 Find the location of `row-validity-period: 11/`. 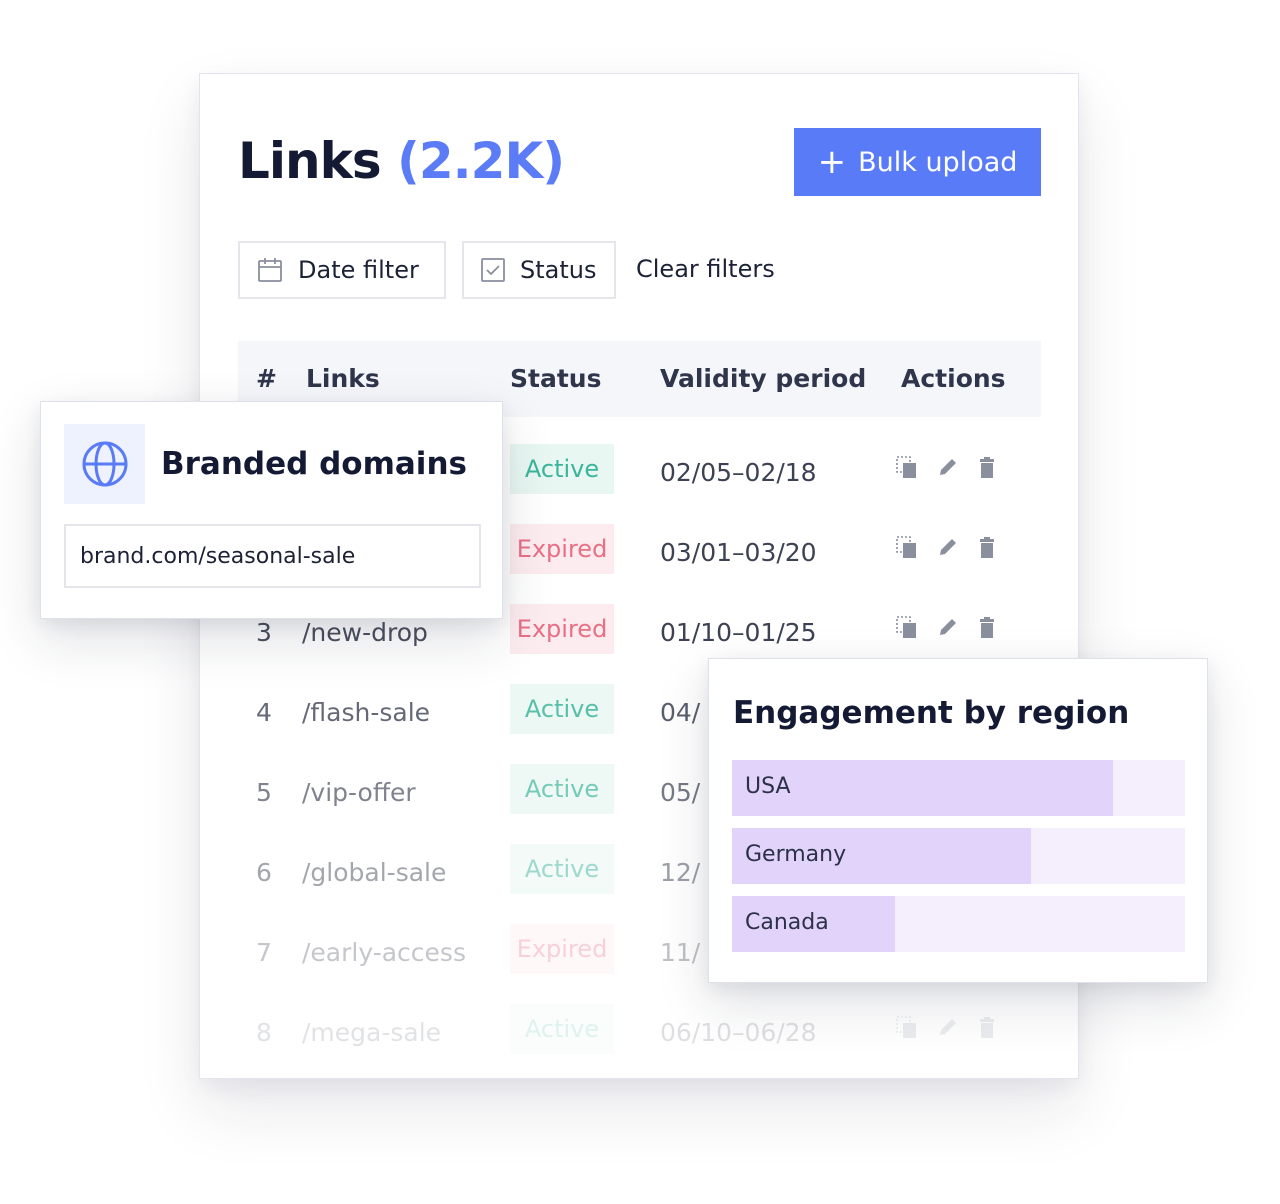

row-validity-period: 11/ is located at coordinates (680, 952).